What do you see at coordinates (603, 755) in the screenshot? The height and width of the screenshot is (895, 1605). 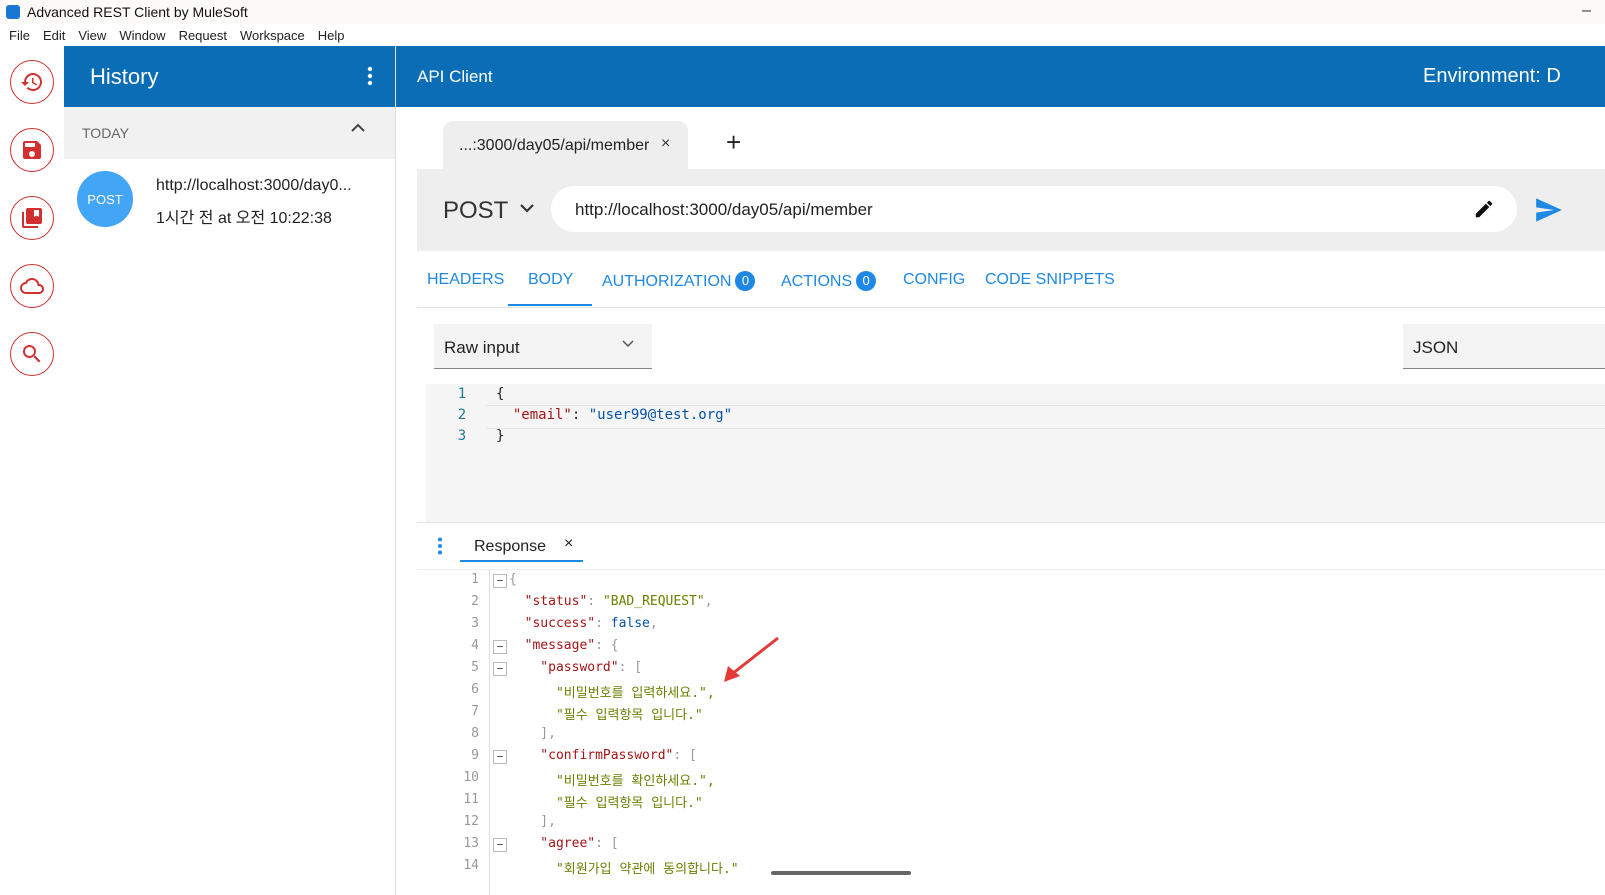 I see `response-text: "confirmPassword": [` at bounding box center [603, 755].